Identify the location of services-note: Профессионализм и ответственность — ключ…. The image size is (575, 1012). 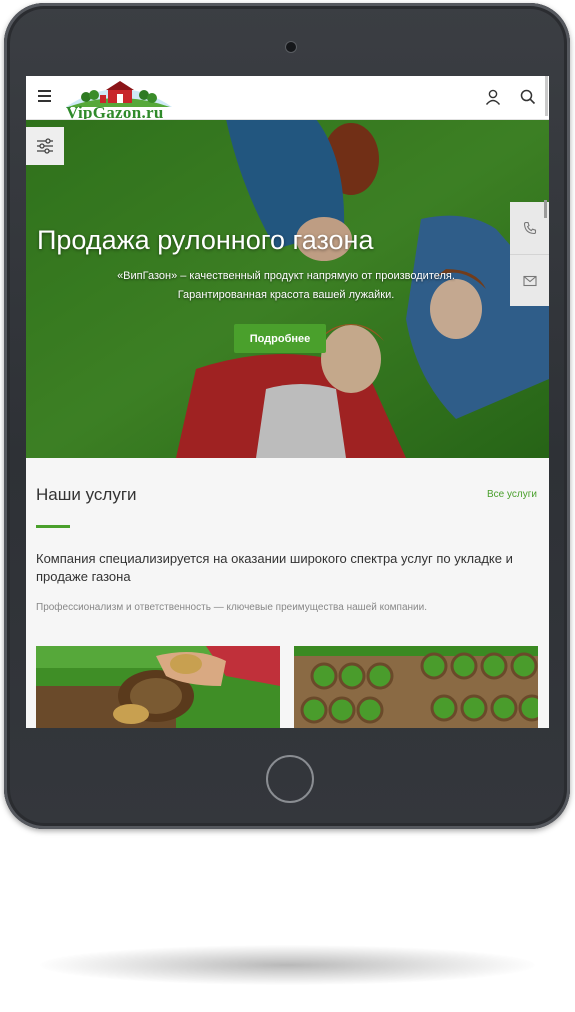
(231, 607).